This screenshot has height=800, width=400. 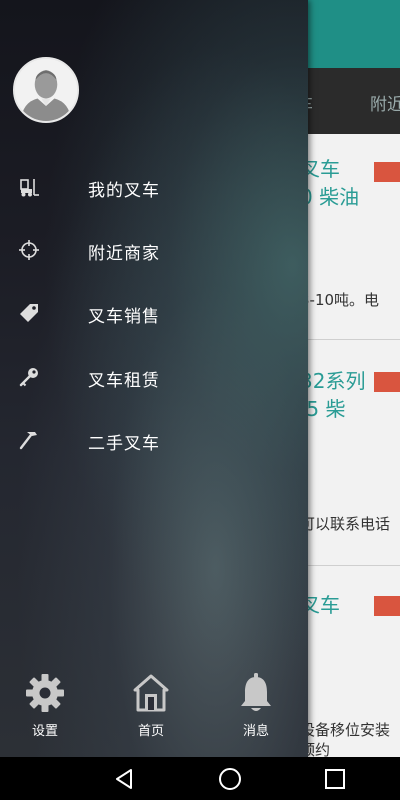 What do you see at coordinates (45, 693) in the screenshot?
I see `gear-icon` at bounding box center [45, 693].